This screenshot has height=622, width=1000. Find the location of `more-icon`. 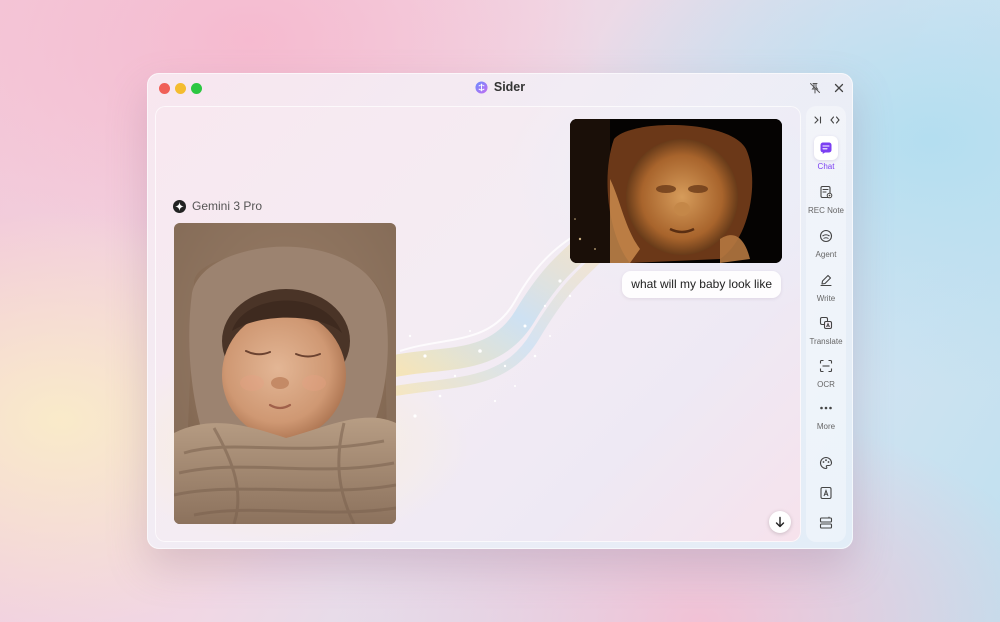

more-icon is located at coordinates (826, 408).